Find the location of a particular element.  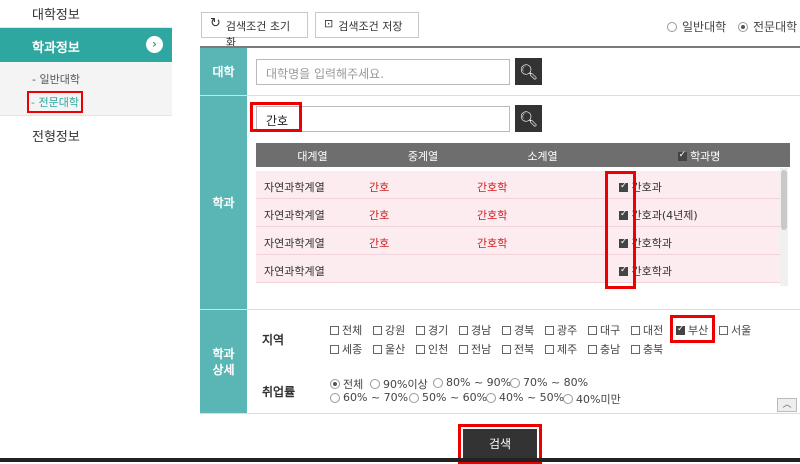

region-checkbox: 전북 is located at coordinates (518, 349).